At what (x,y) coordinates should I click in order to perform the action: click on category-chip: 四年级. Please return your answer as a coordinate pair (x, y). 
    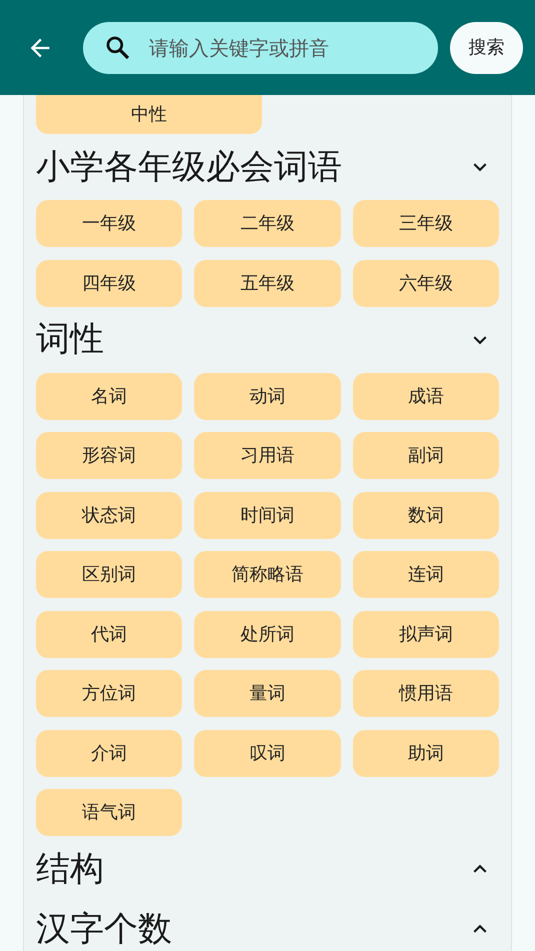
    Looking at the image, I should click on (109, 283).